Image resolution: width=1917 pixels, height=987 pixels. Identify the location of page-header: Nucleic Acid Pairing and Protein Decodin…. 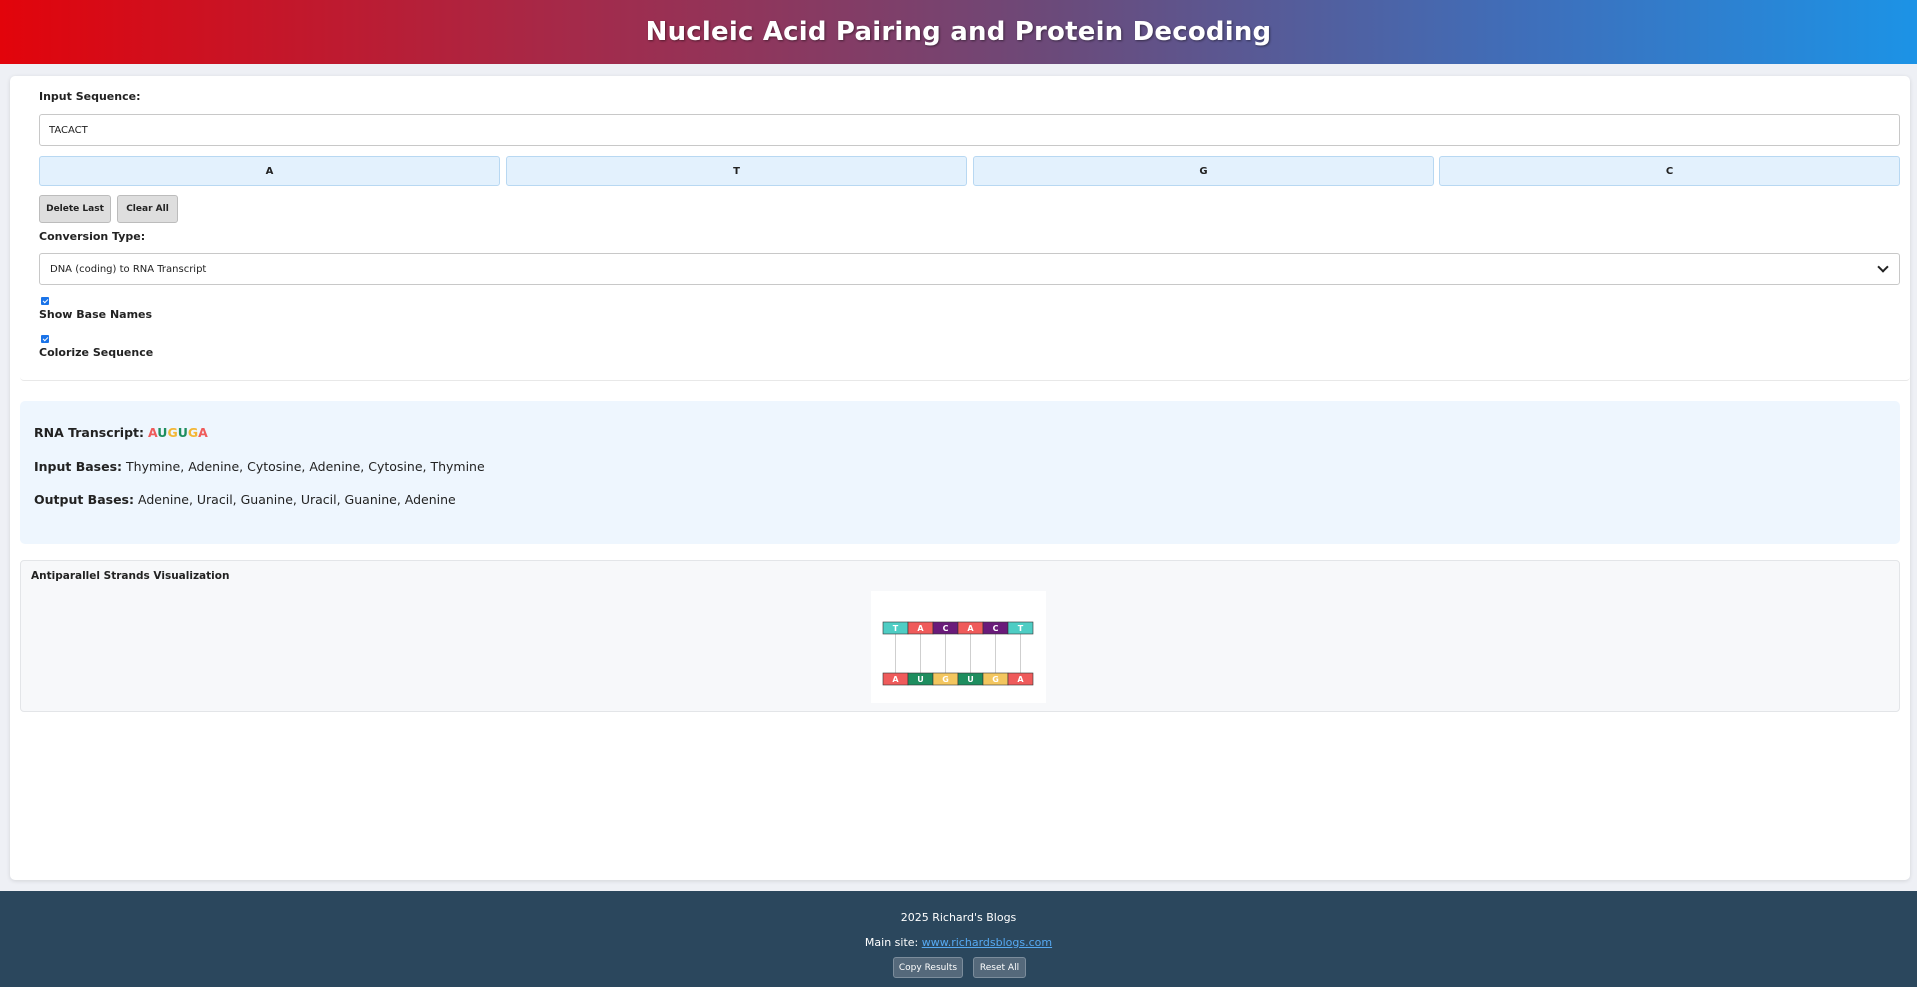
(958, 32).